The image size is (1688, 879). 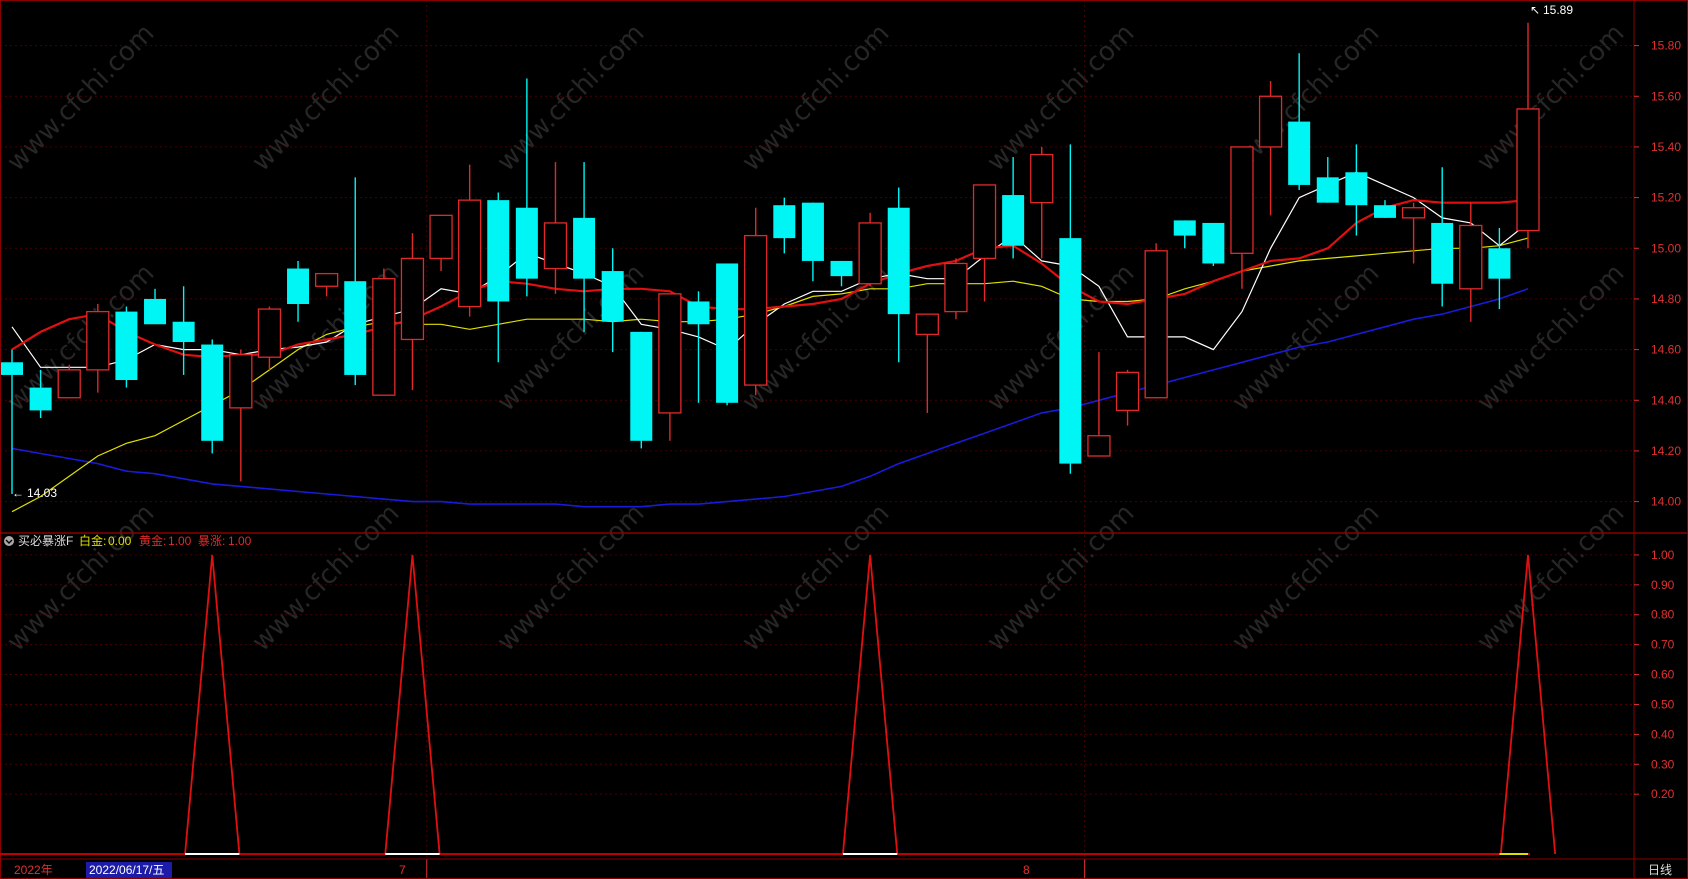 I want to click on indicator-name: 买必暴涨F, so click(x=45, y=540).